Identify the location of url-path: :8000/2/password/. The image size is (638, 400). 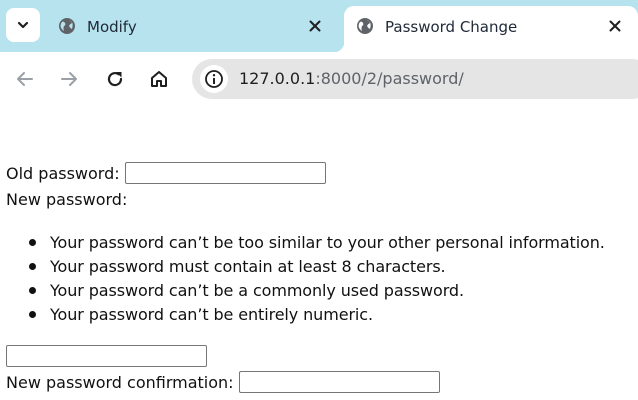
(389, 78).